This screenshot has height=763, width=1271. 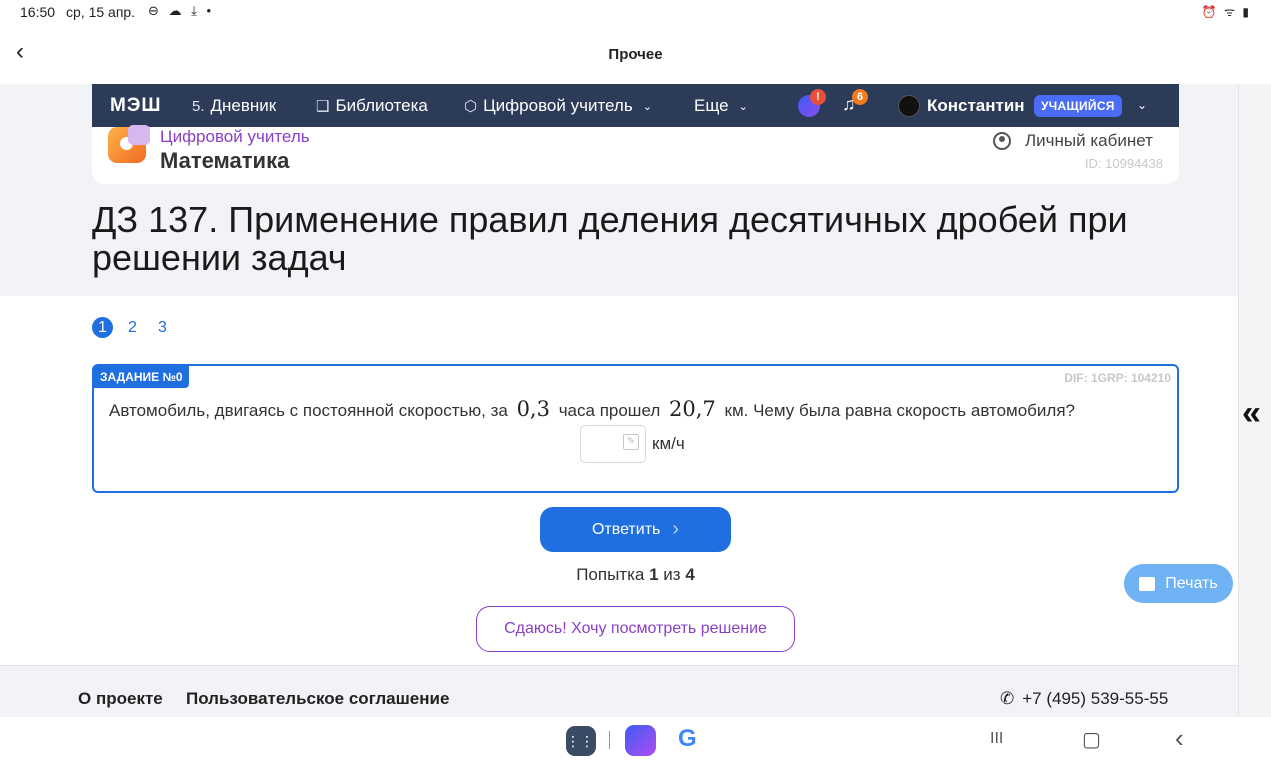 I want to click on attempt-counter: Попытка 1 из 4, so click(x=635, y=575).